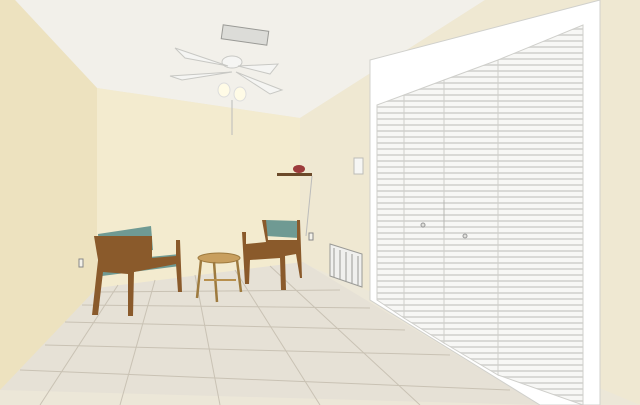  I want to click on wall-outlet, so click(81, 263).